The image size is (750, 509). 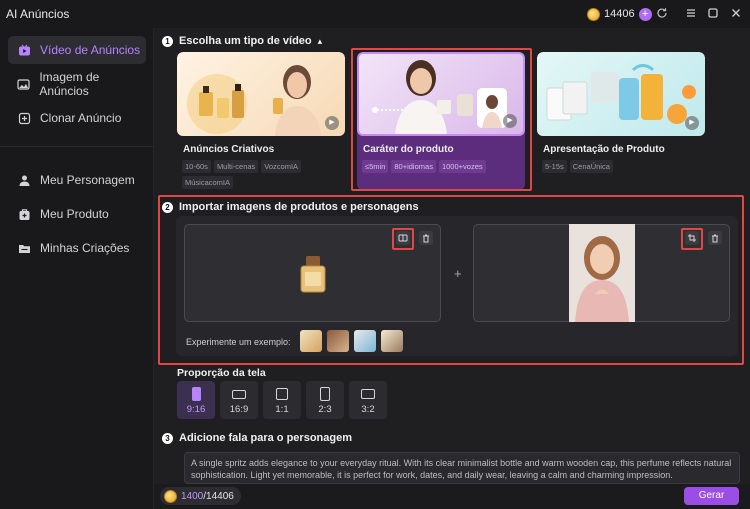 I want to click on highlight-selected-card, so click(x=441, y=119).